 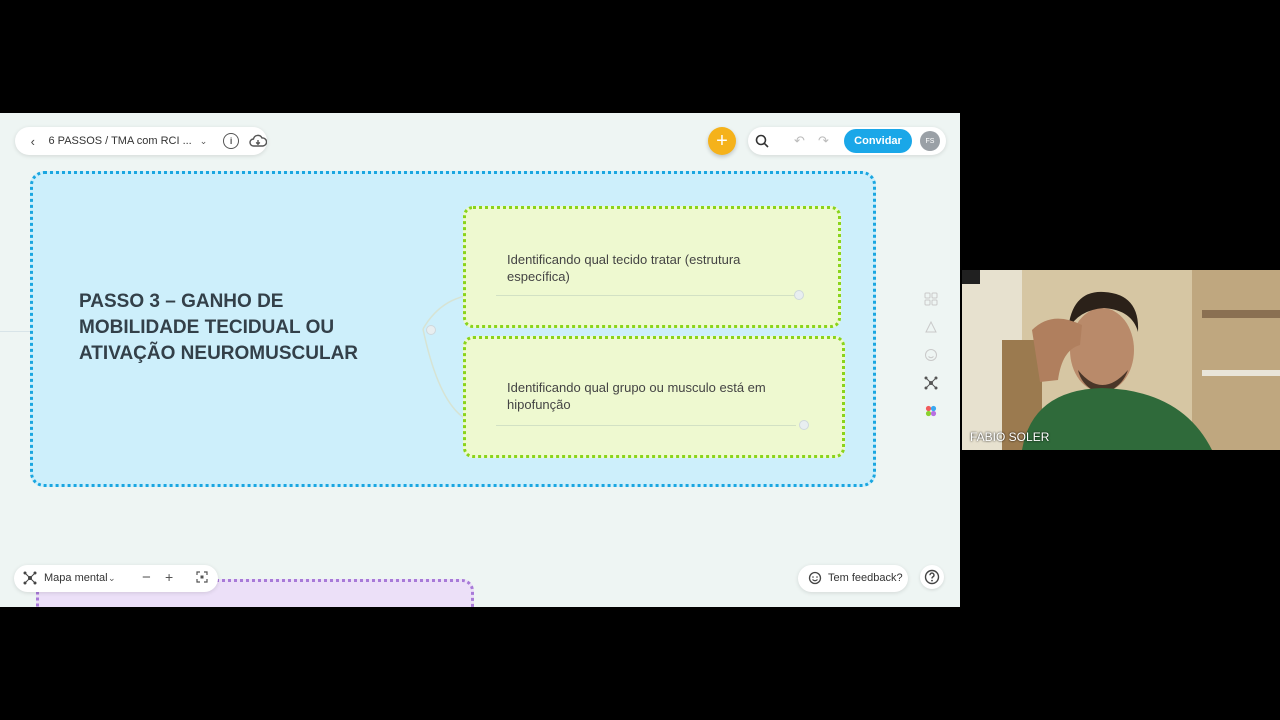 I want to click on webcam-video: FABIO SOLER, so click(x=1121, y=360).